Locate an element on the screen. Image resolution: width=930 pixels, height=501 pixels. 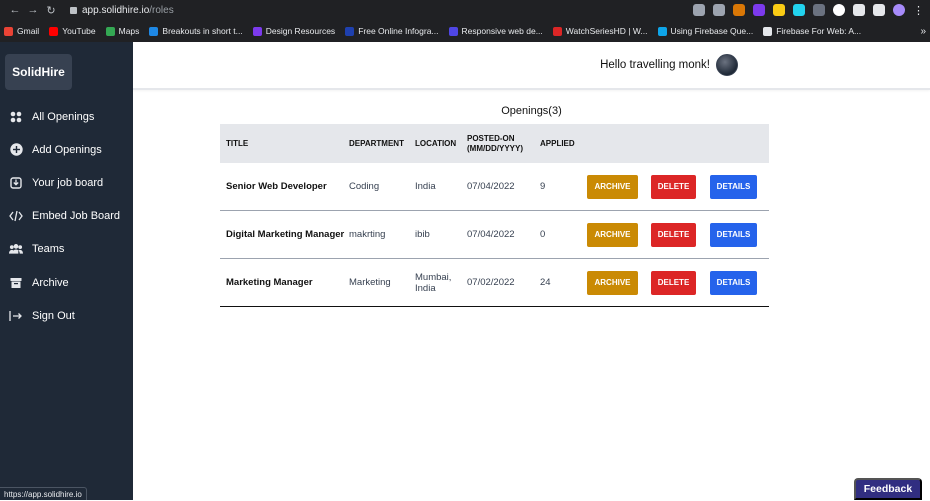
column-header-applied: APPLIED is located at coordinates (557, 143).